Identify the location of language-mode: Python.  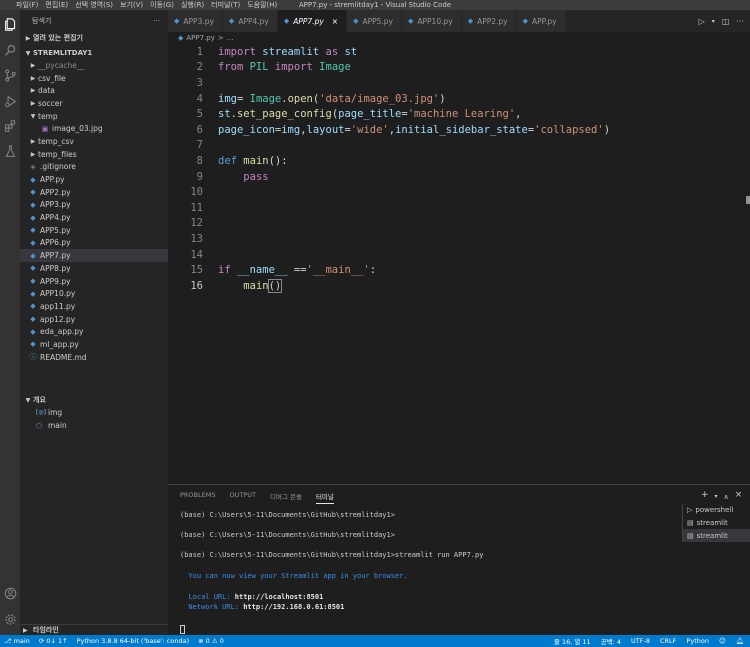
(697, 641).